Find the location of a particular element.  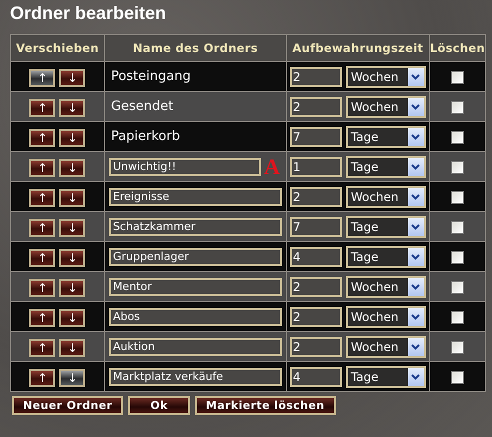

retention-field: 1 is located at coordinates (316, 166).